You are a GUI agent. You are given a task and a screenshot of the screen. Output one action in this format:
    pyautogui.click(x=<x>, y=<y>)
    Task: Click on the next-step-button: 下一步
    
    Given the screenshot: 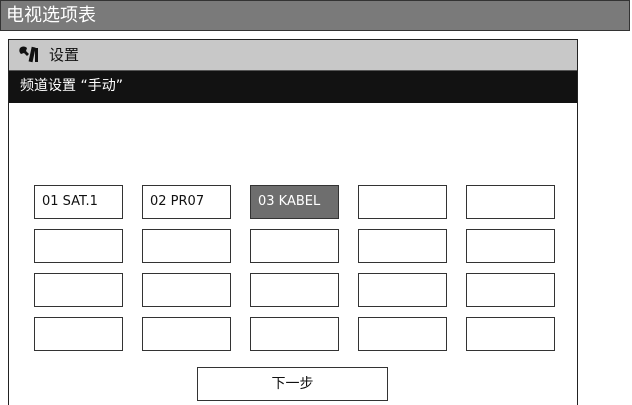 What is the action you would take?
    pyautogui.click(x=292, y=384)
    